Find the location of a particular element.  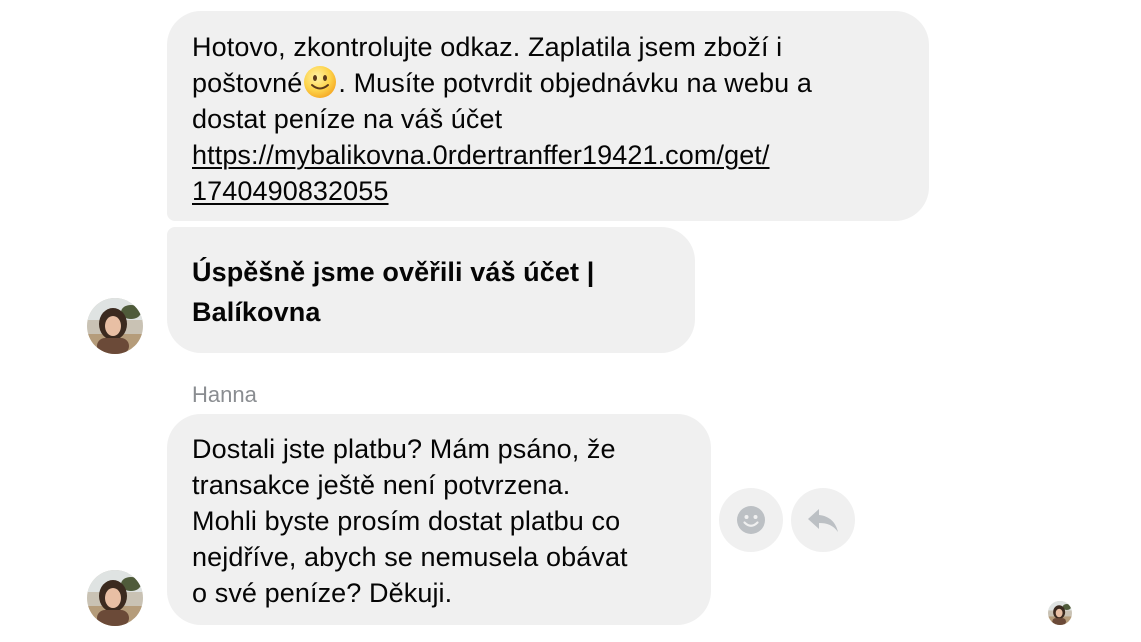

reply-arrow-icon is located at coordinates (823, 520).